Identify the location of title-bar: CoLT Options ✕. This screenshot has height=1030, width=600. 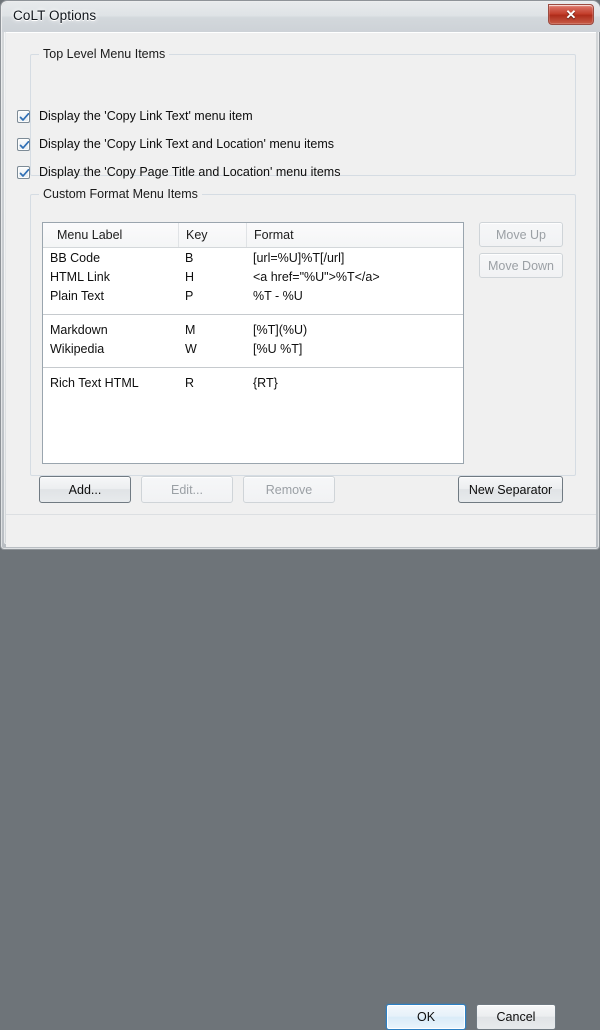
(301, 17).